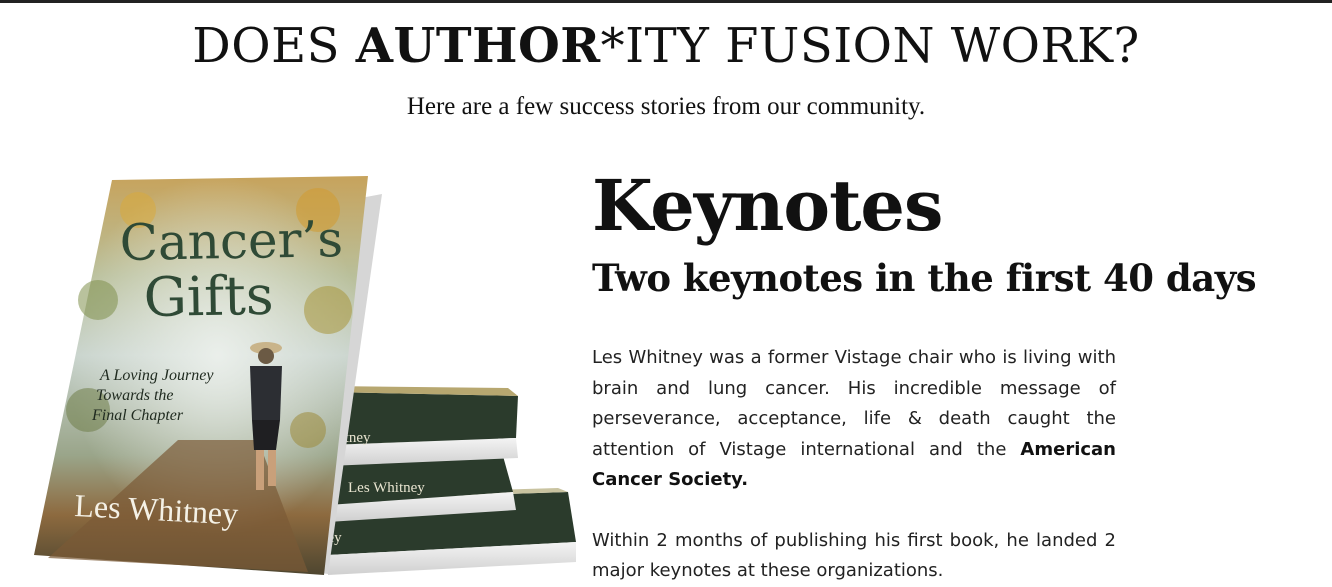 The image size is (1332, 587). Describe the element at coordinates (386, 488) in the screenshot. I see `spine-text-middle: Les Whitney` at that location.